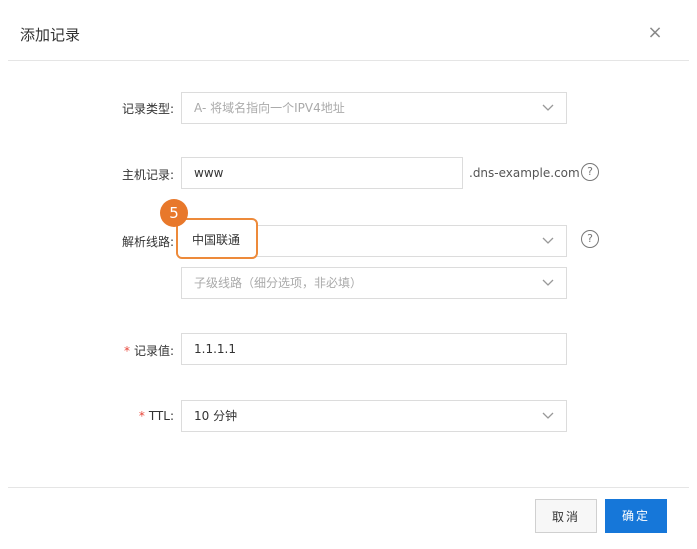 This screenshot has width=697, height=549. Describe the element at coordinates (269, 108) in the screenshot. I see `record-type-value: A- 将域名指向一个IPV4地址` at that location.